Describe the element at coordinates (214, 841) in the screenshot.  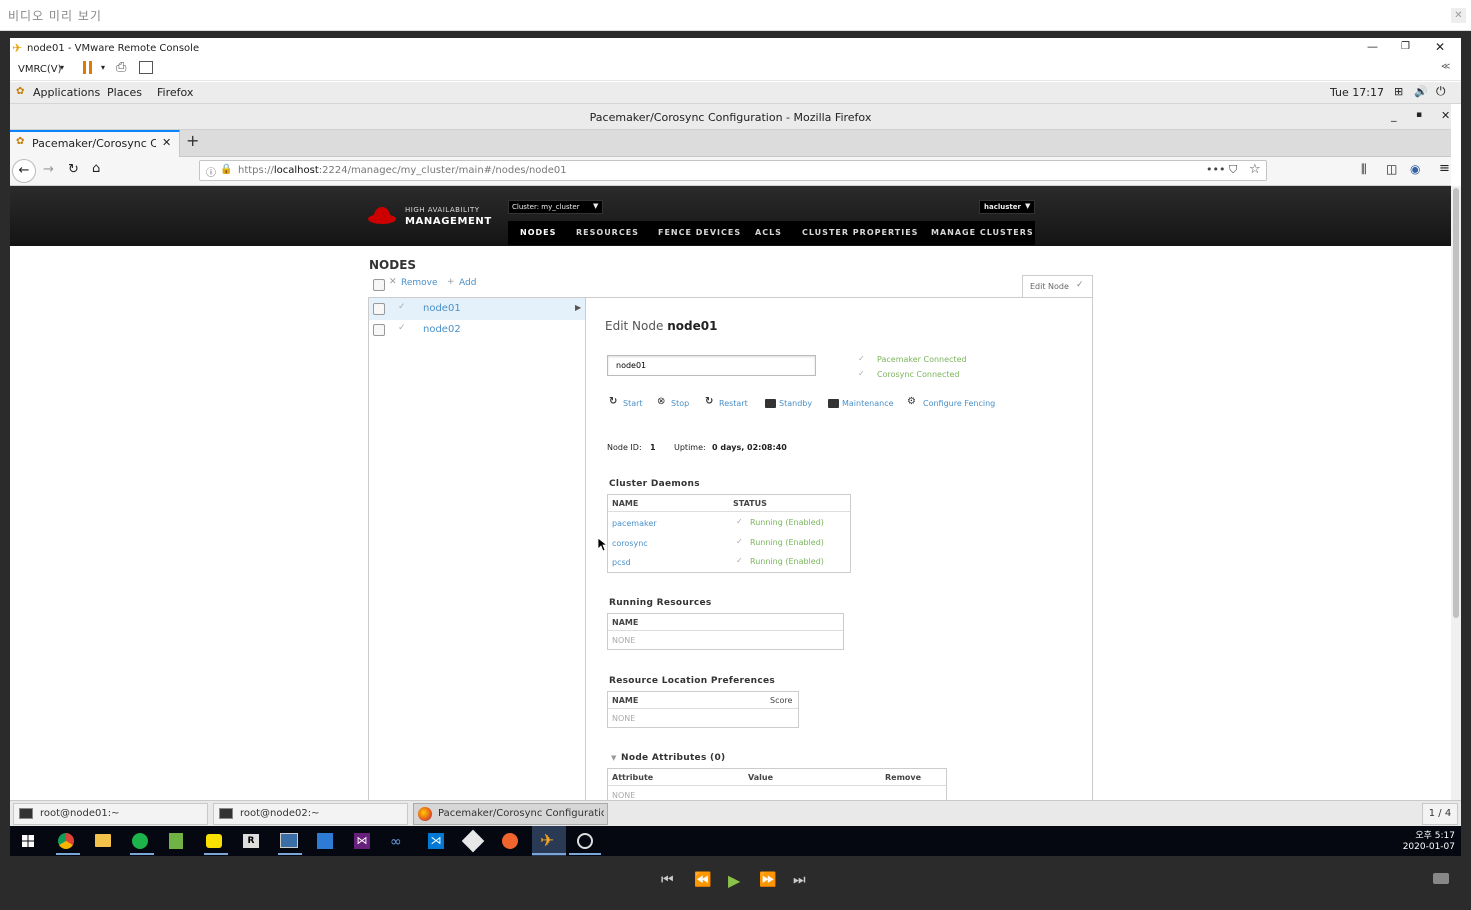
I see `kakaotalk-icon` at that location.